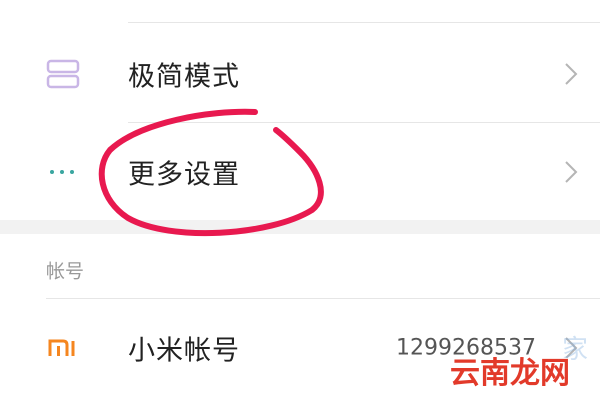 The width and height of the screenshot is (600, 400). Describe the element at coordinates (63, 74) in the screenshot. I see `layout-blocks-icon` at that location.